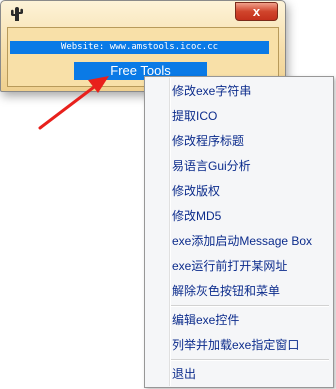  What do you see at coordinates (250, 116) in the screenshot?
I see `menu-item-extract-ico: 提取ICO` at bounding box center [250, 116].